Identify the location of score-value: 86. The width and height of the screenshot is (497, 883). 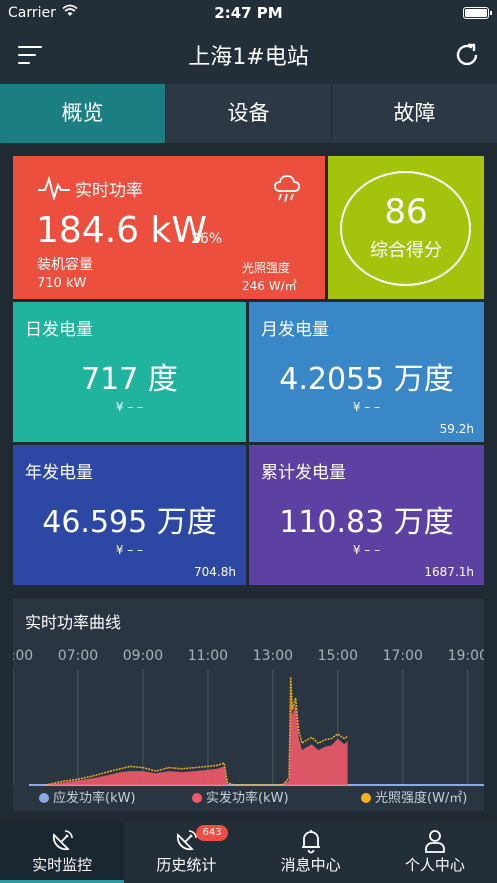
(406, 212).